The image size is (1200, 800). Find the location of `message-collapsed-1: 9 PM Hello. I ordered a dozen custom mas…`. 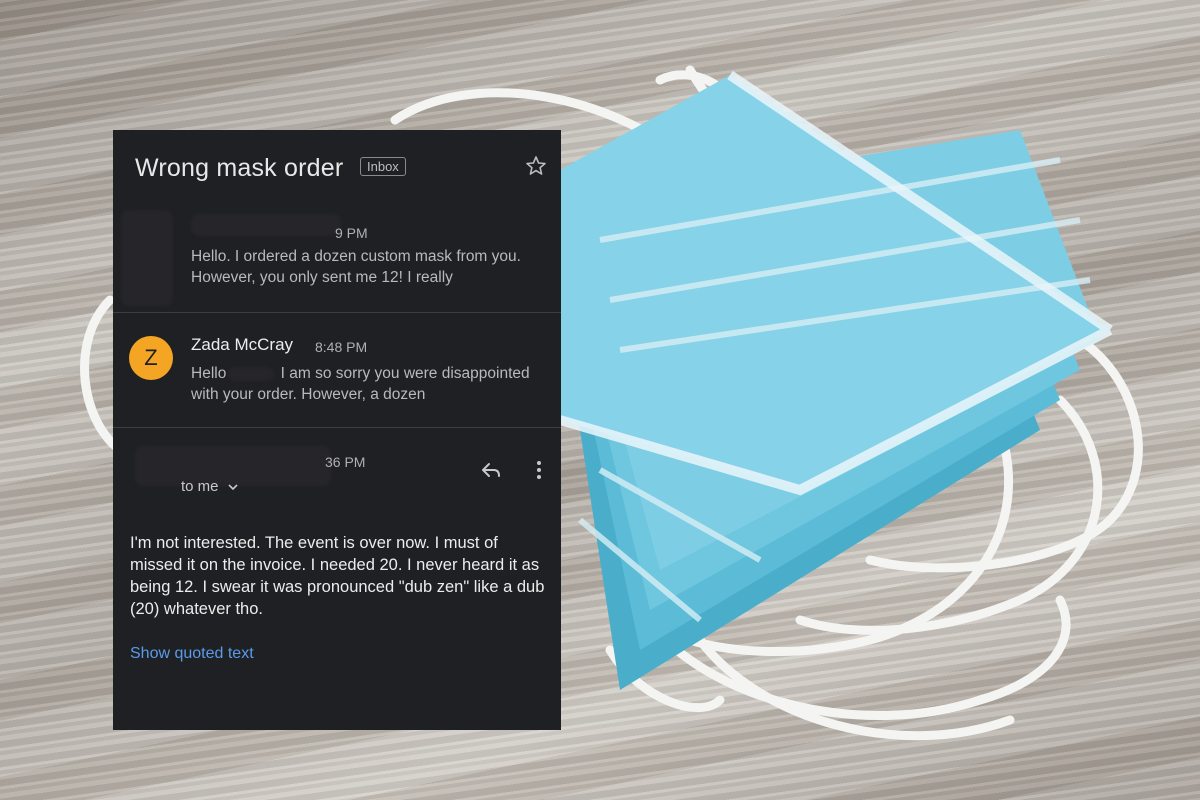

message-collapsed-1: 9 PM Hello. I ordered a dozen custom mas… is located at coordinates (337, 261).